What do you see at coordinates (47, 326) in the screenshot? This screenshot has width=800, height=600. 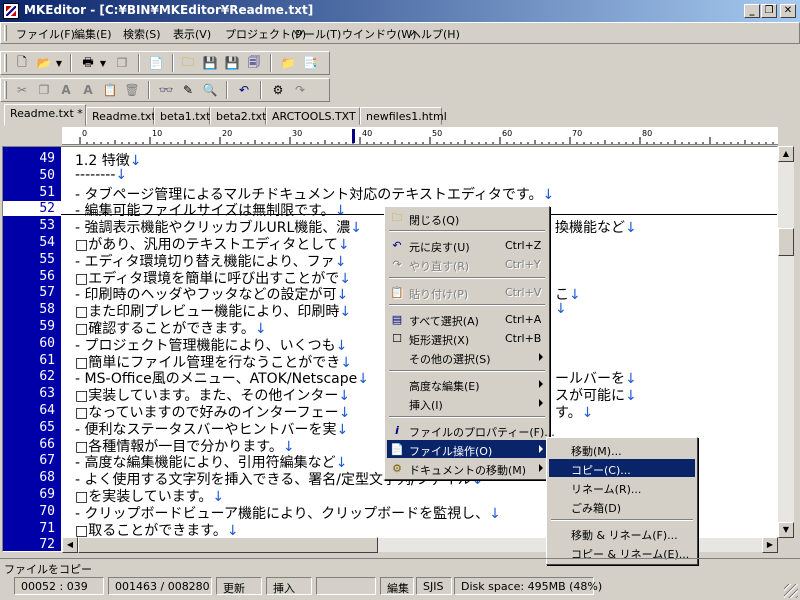 I see `line-number: 59` at bounding box center [47, 326].